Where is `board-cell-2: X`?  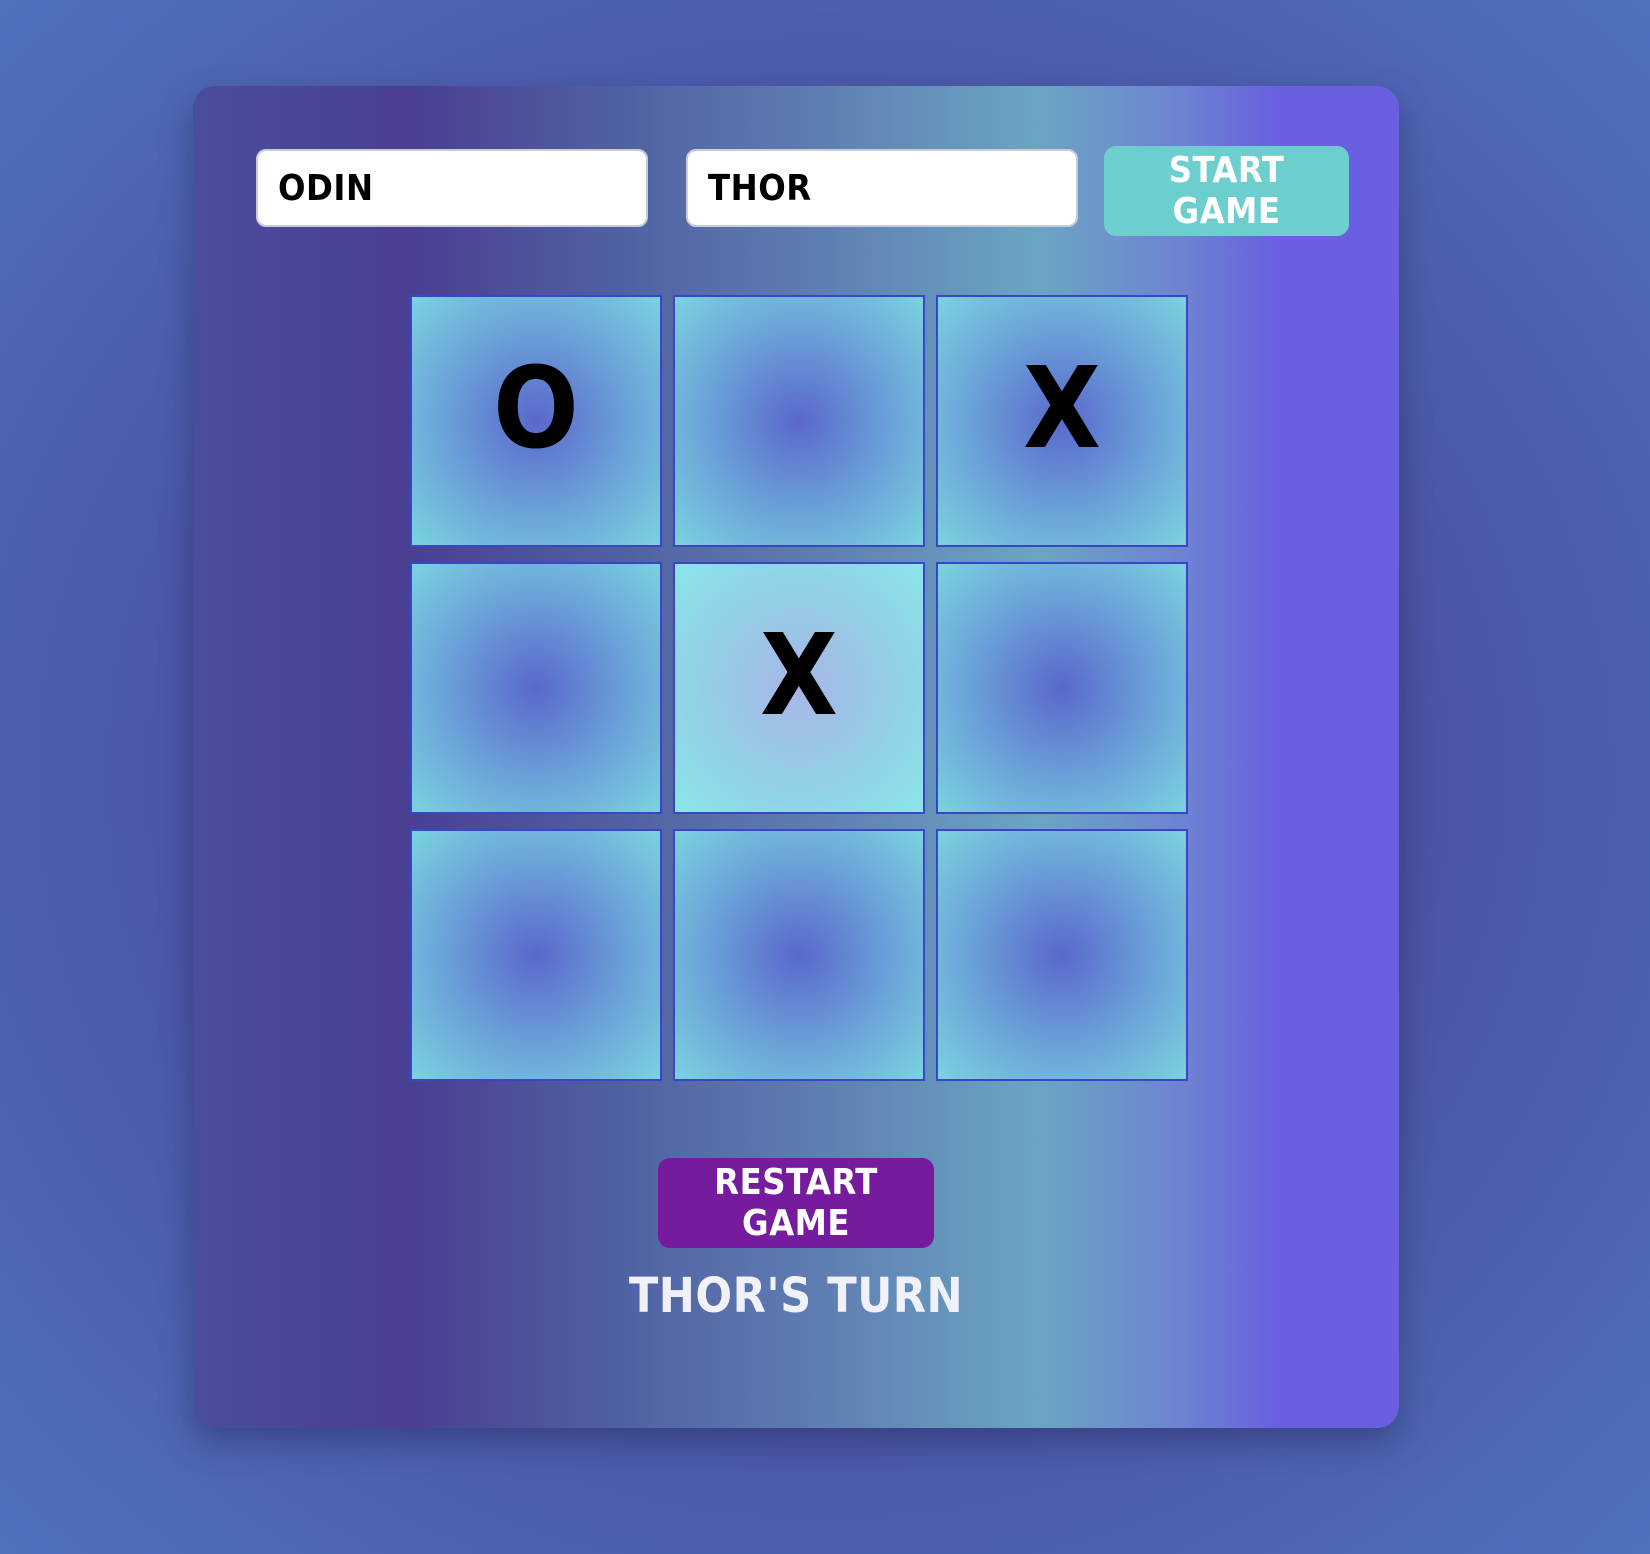 board-cell-2: X is located at coordinates (1062, 421).